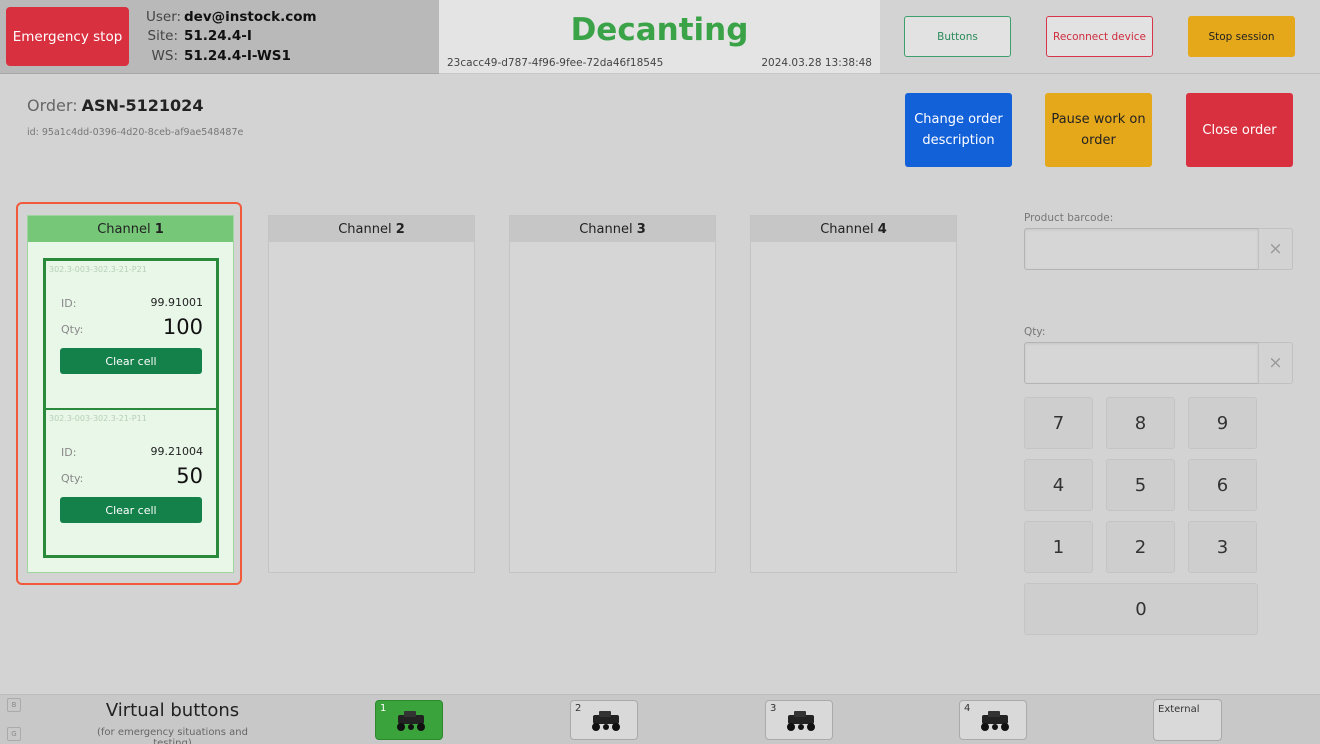  I want to click on emergency-stop-button: Emergency stop, so click(67, 36).